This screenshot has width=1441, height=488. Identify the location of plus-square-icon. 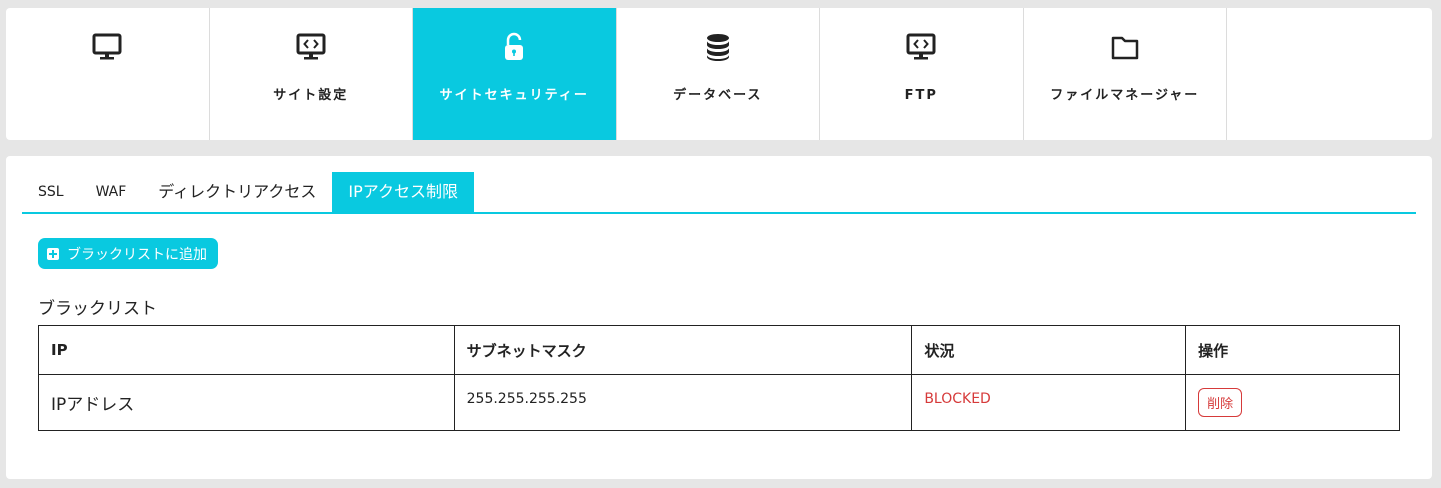
(53, 253).